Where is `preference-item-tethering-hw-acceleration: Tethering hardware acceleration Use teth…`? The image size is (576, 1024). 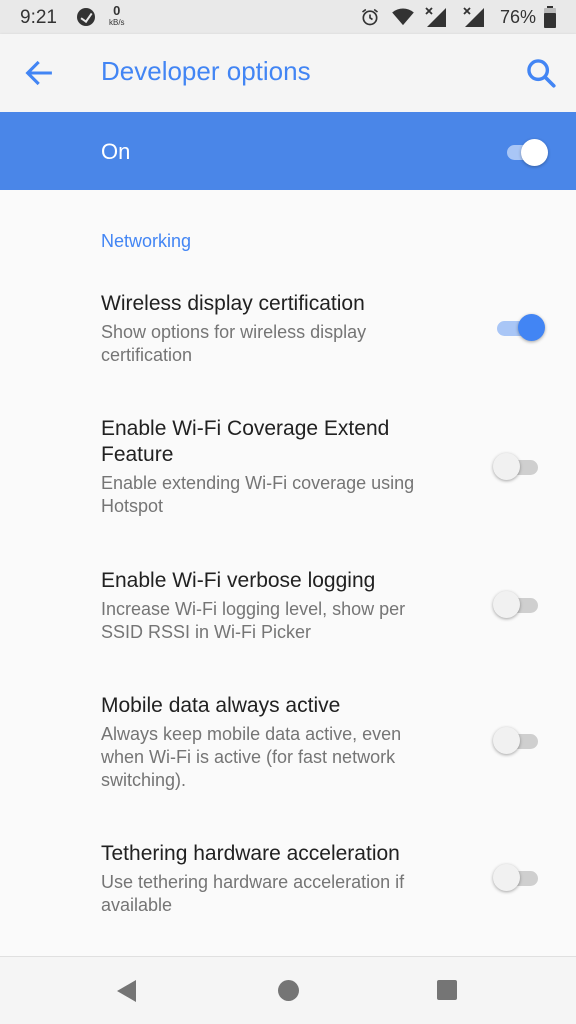 preference-item-tethering-hw-acceleration: Tethering hardware acceleration Use teth… is located at coordinates (288, 881).